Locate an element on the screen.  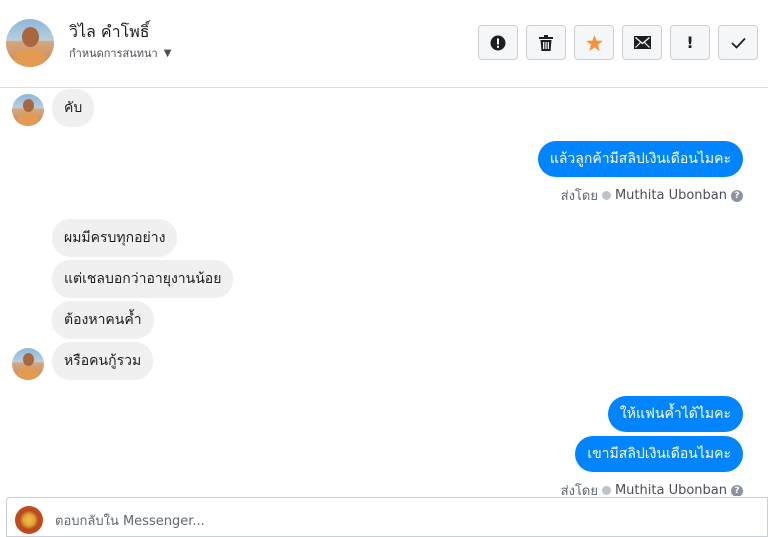
incoming-message: แต่เชลบอกว่าอายุงานน้อย is located at coordinates (143, 279).